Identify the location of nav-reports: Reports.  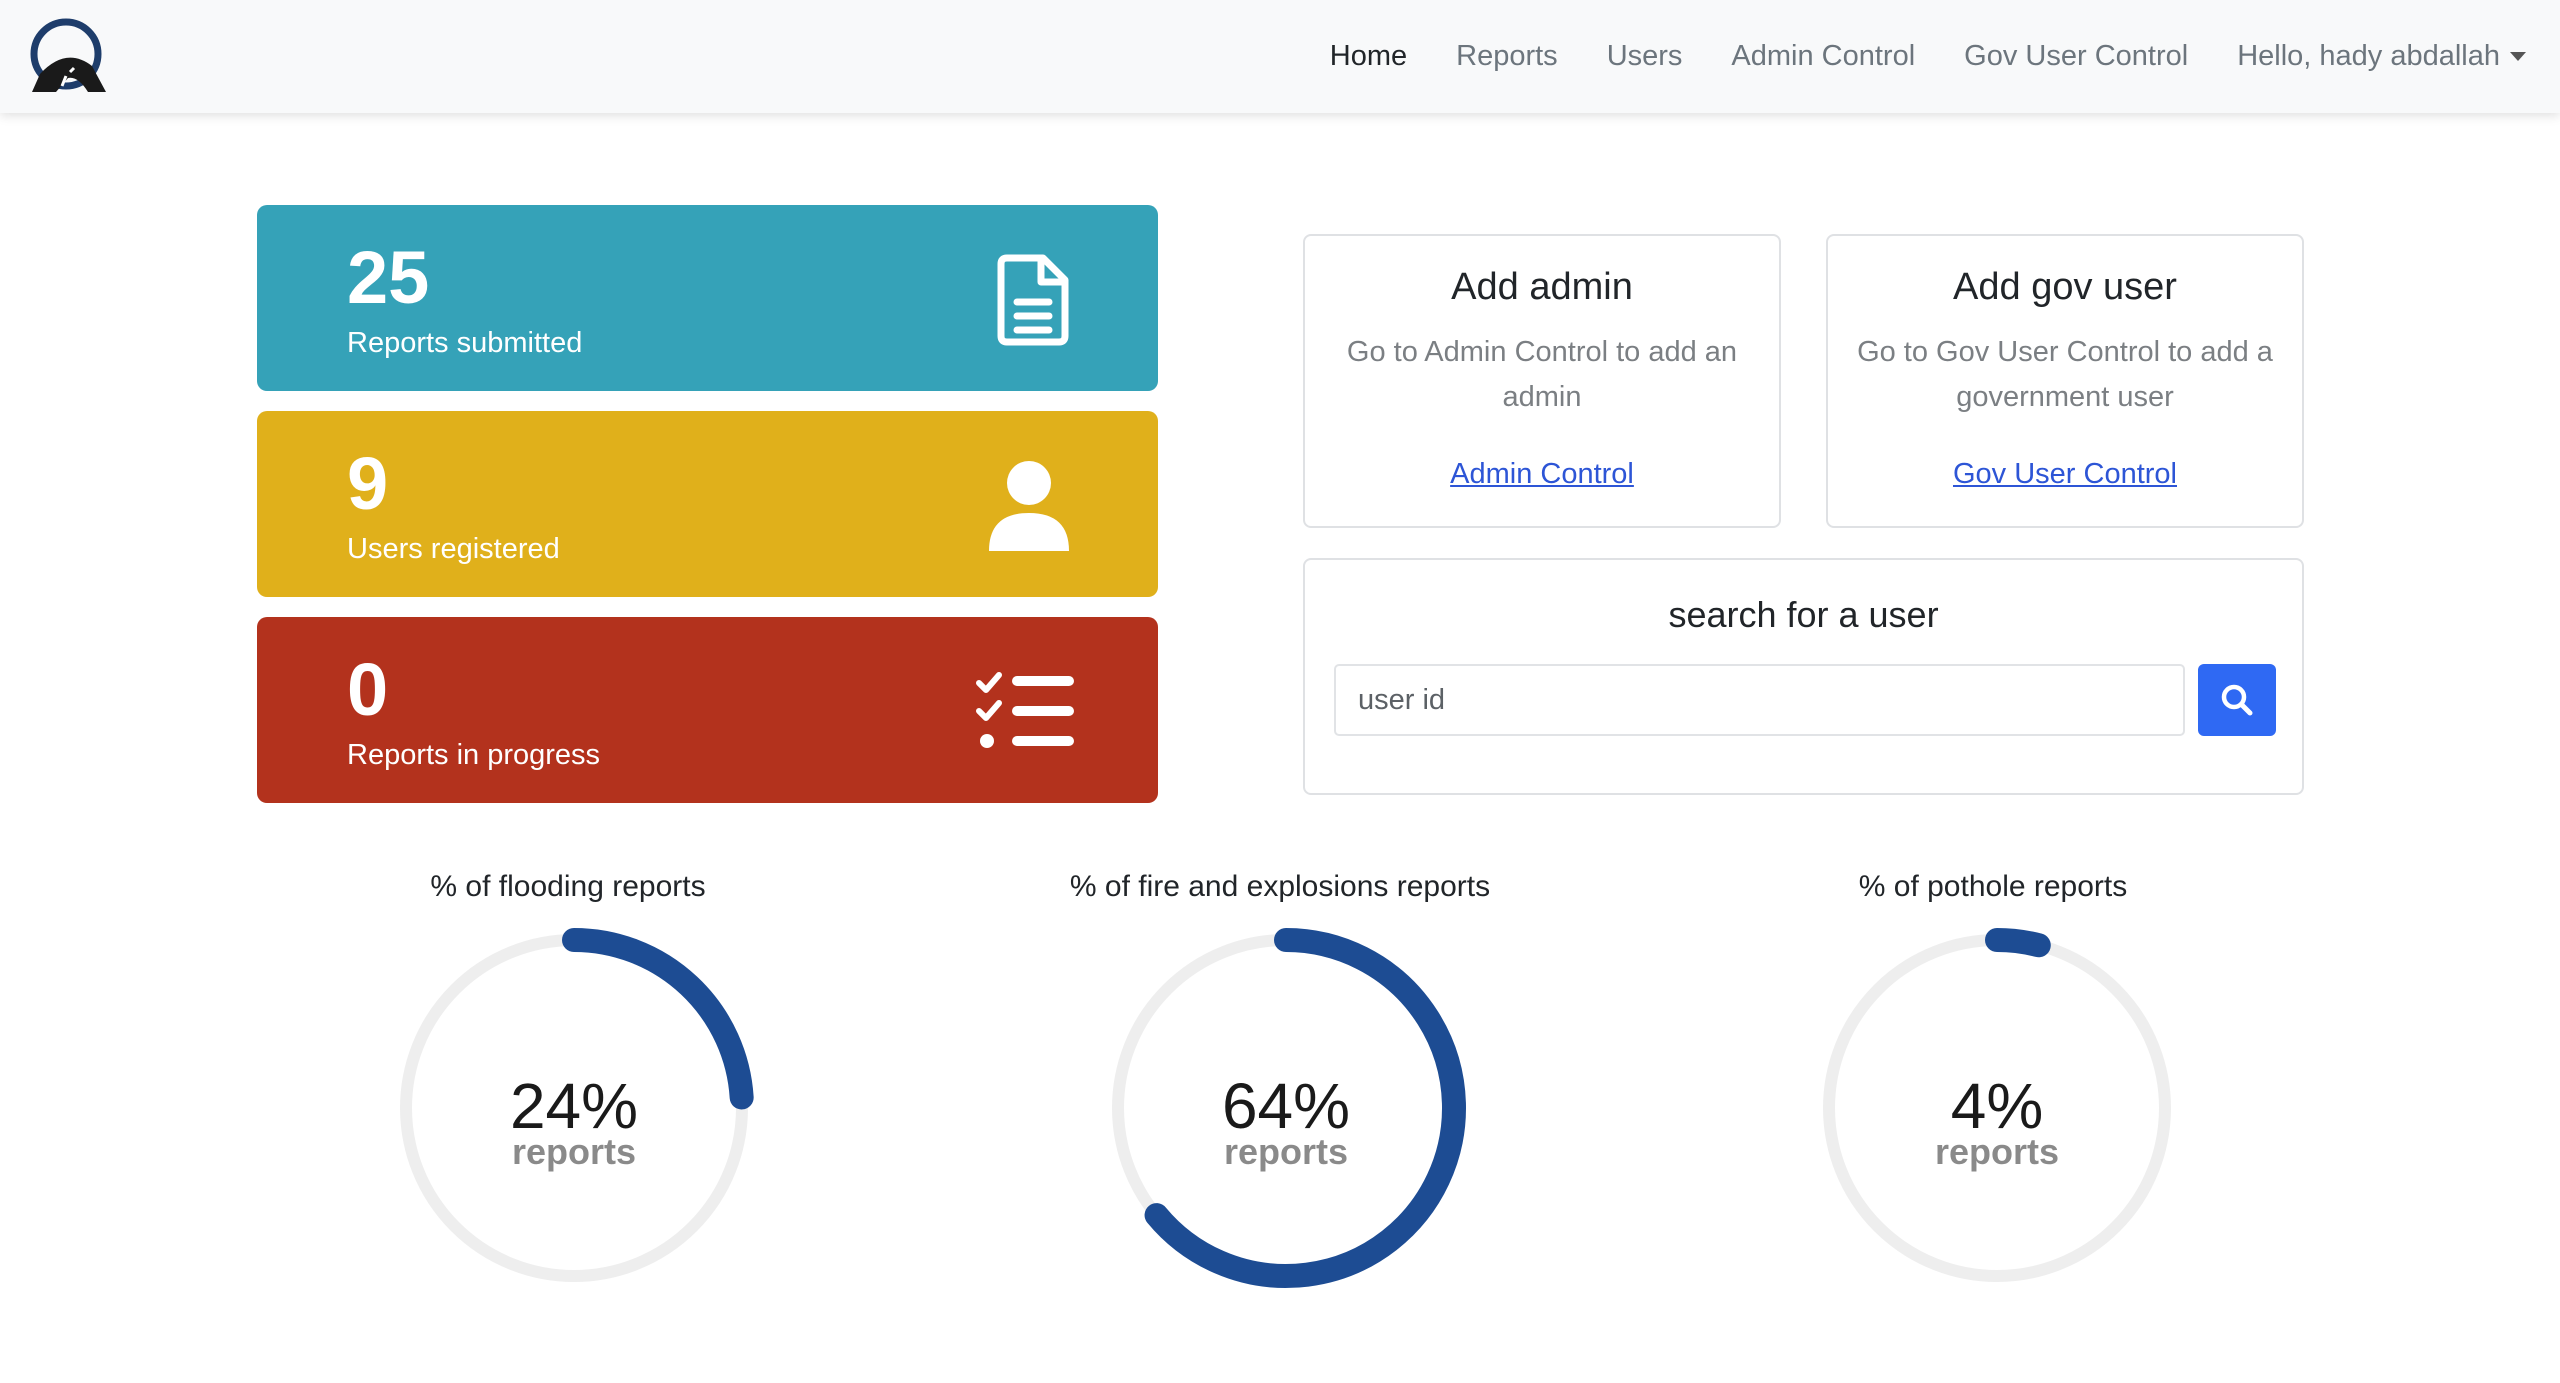
(1507, 56).